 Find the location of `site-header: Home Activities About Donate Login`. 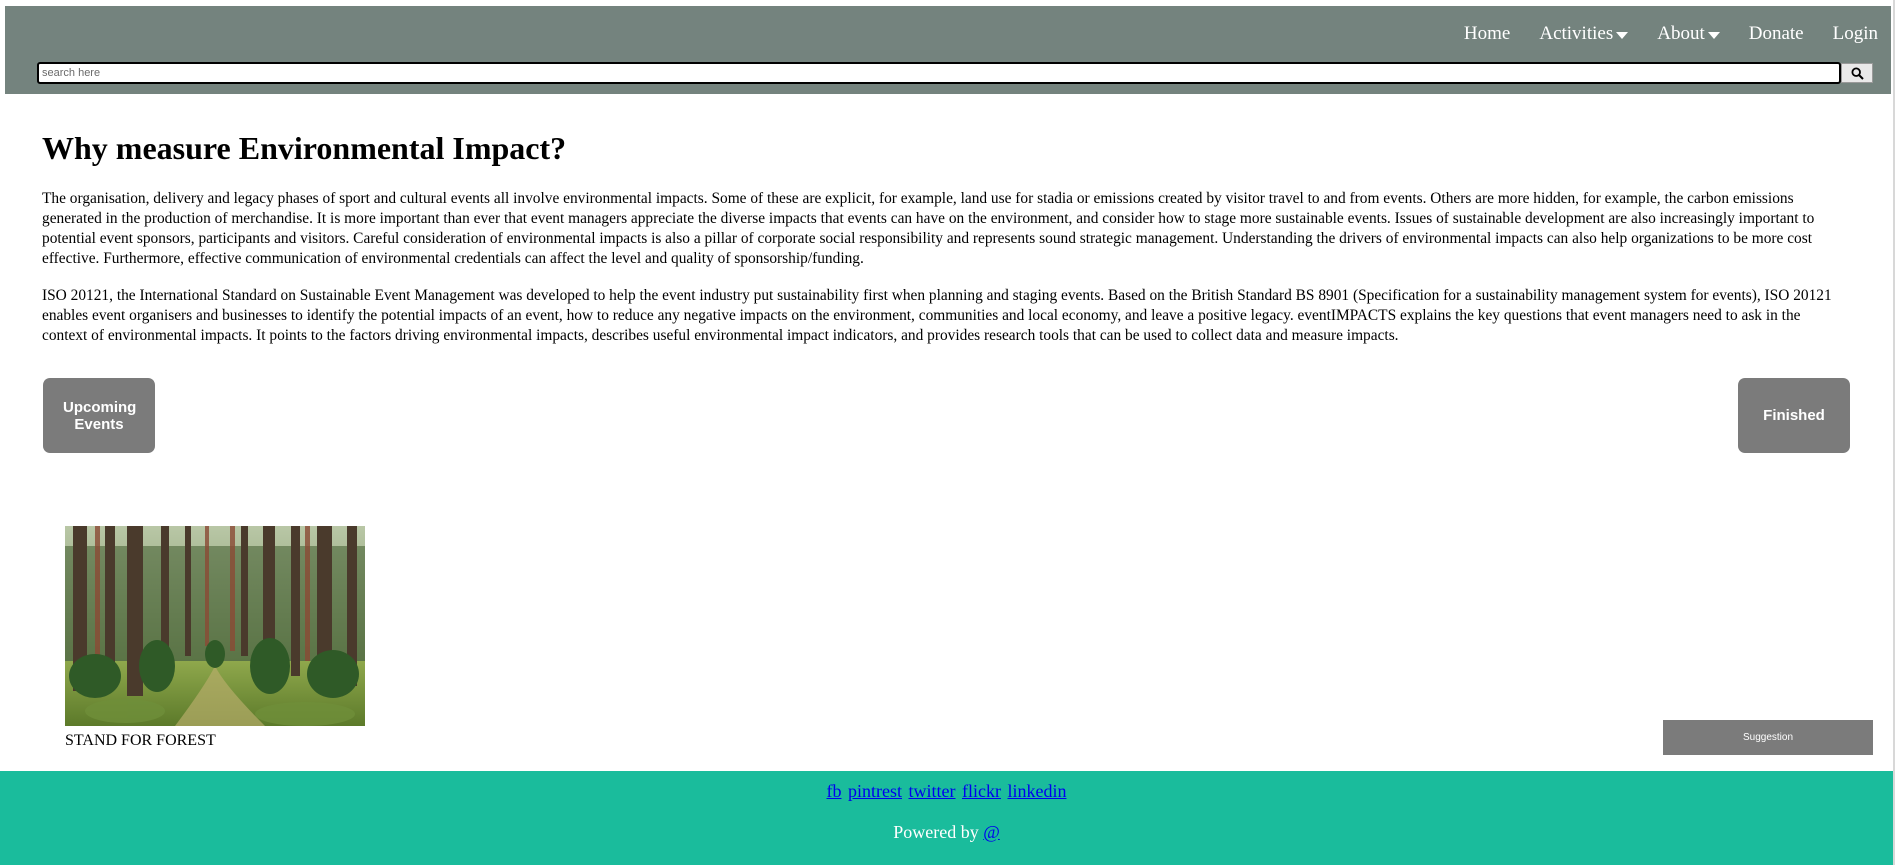

site-header: Home Activities About Donate Login is located at coordinates (948, 50).